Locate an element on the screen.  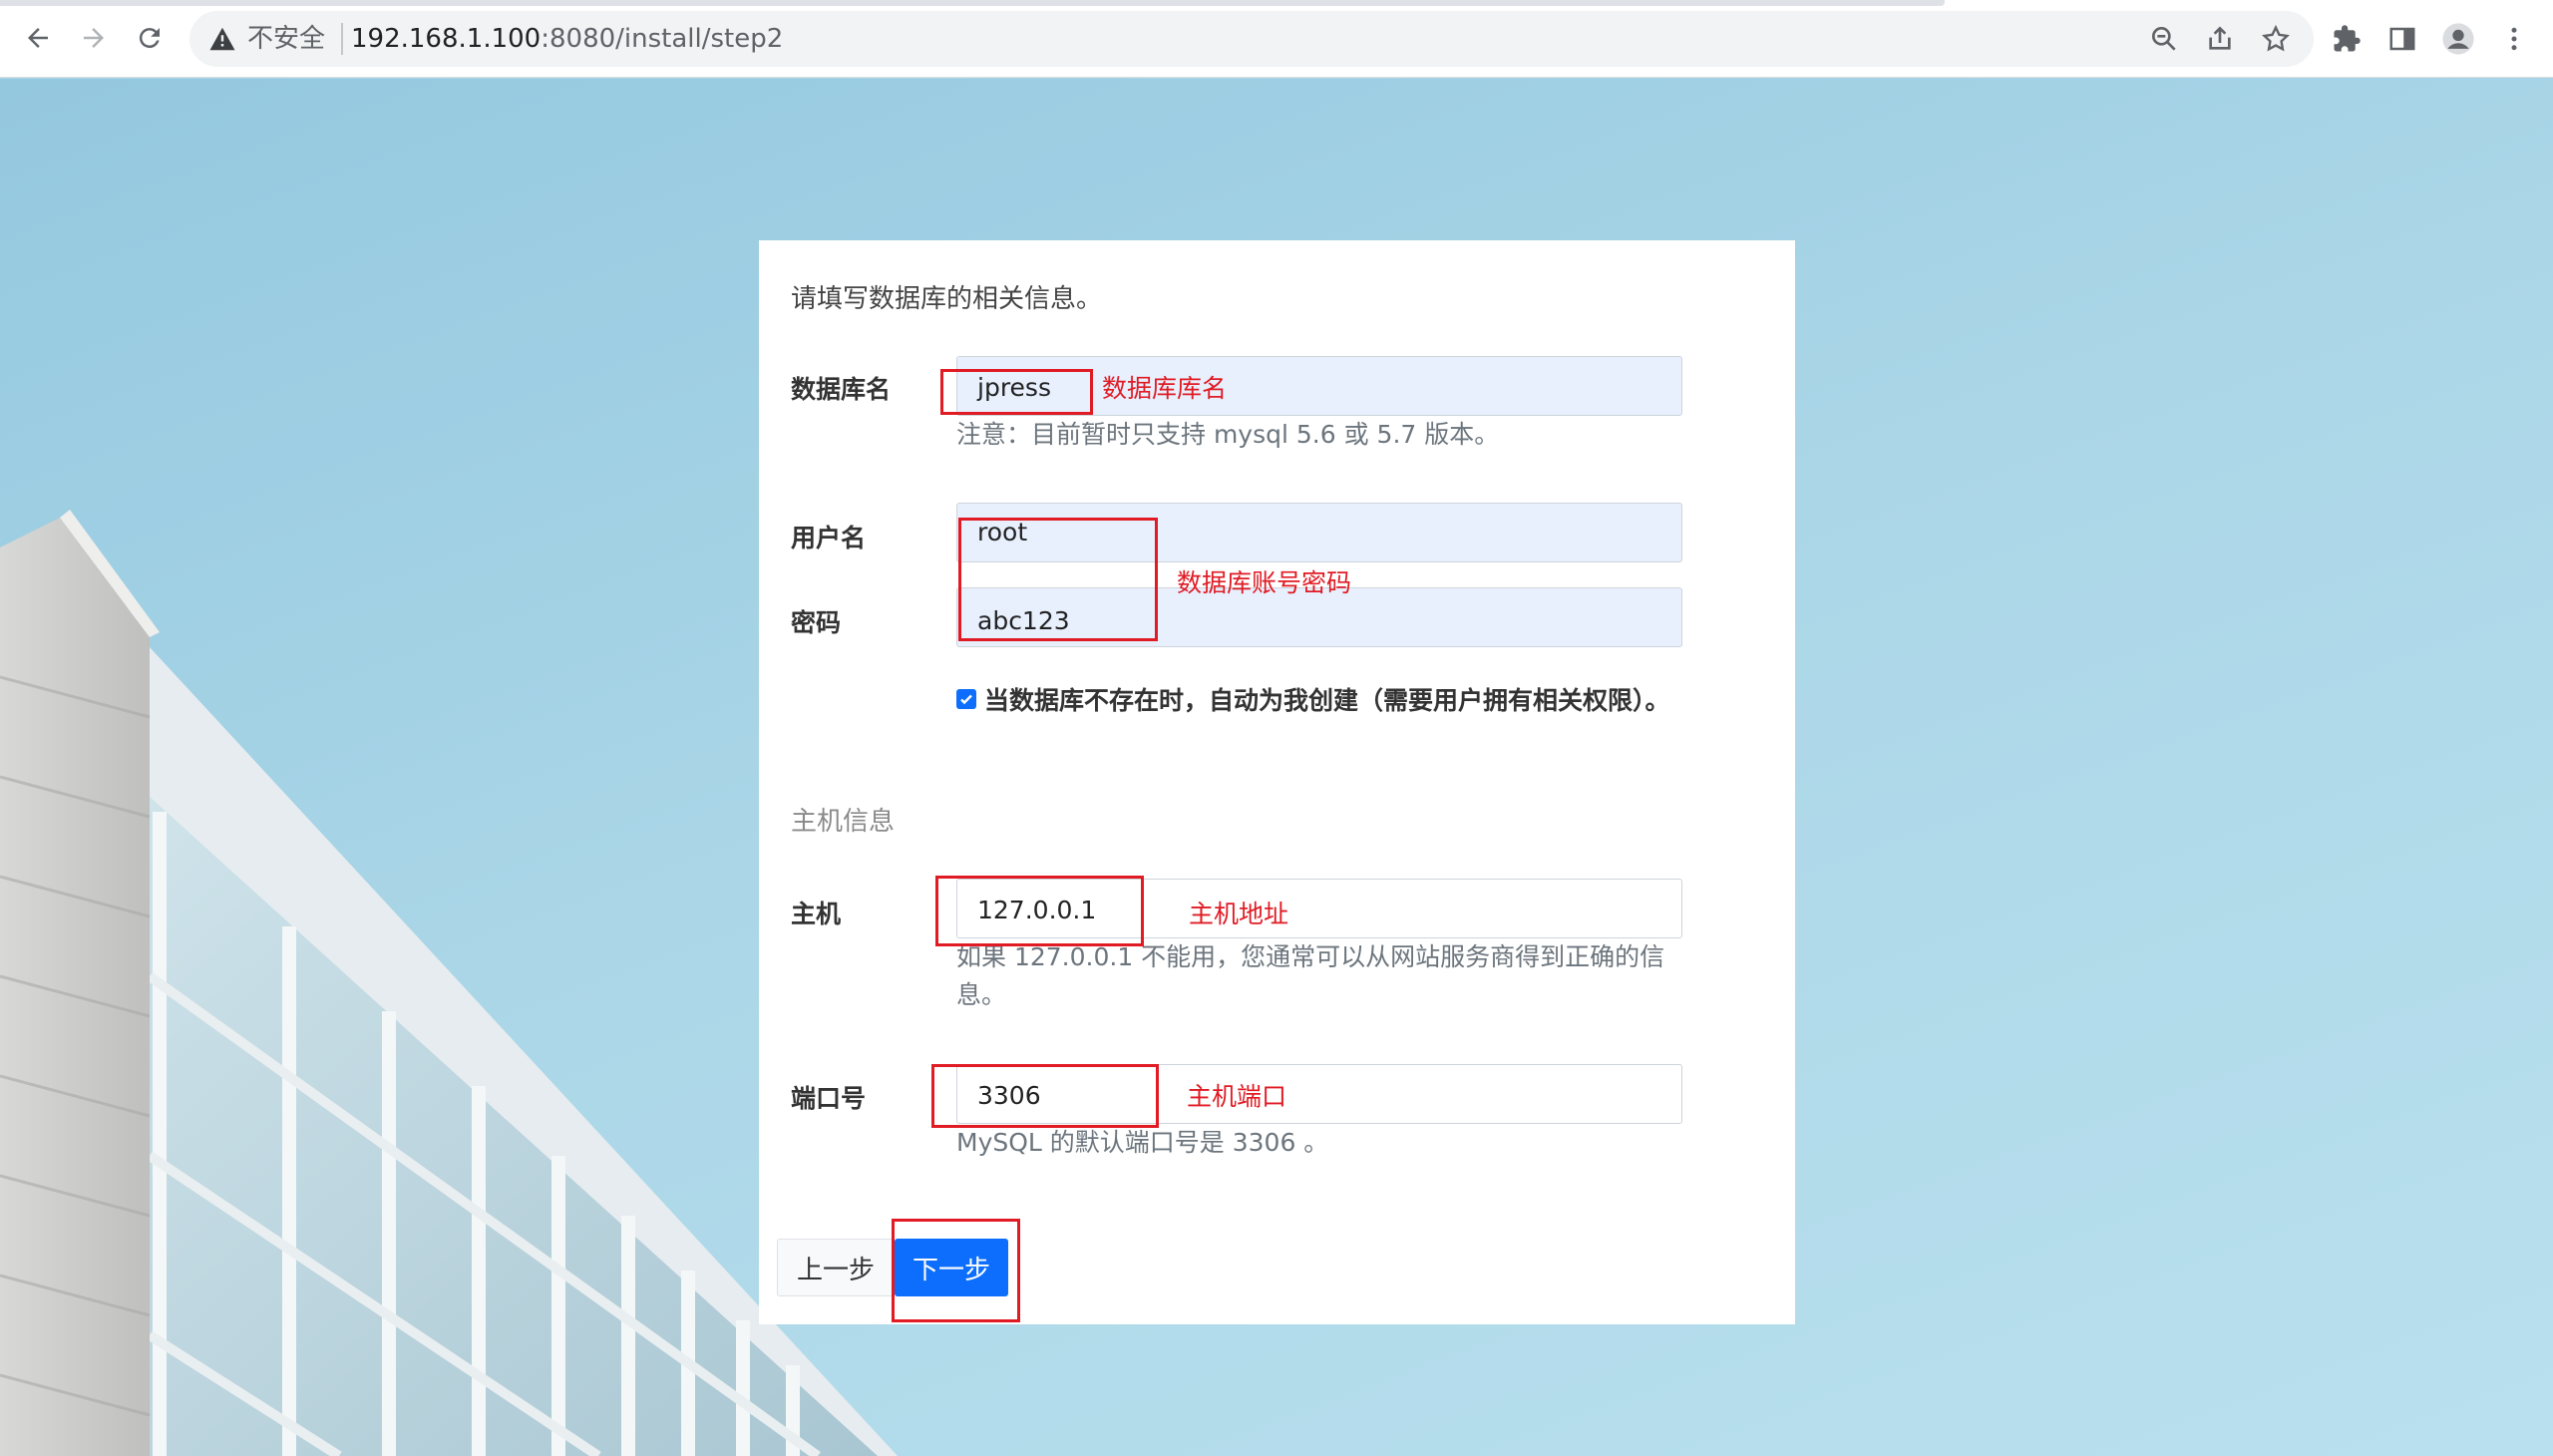
db-name-highlight-box is located at coordinates (1017, 392).